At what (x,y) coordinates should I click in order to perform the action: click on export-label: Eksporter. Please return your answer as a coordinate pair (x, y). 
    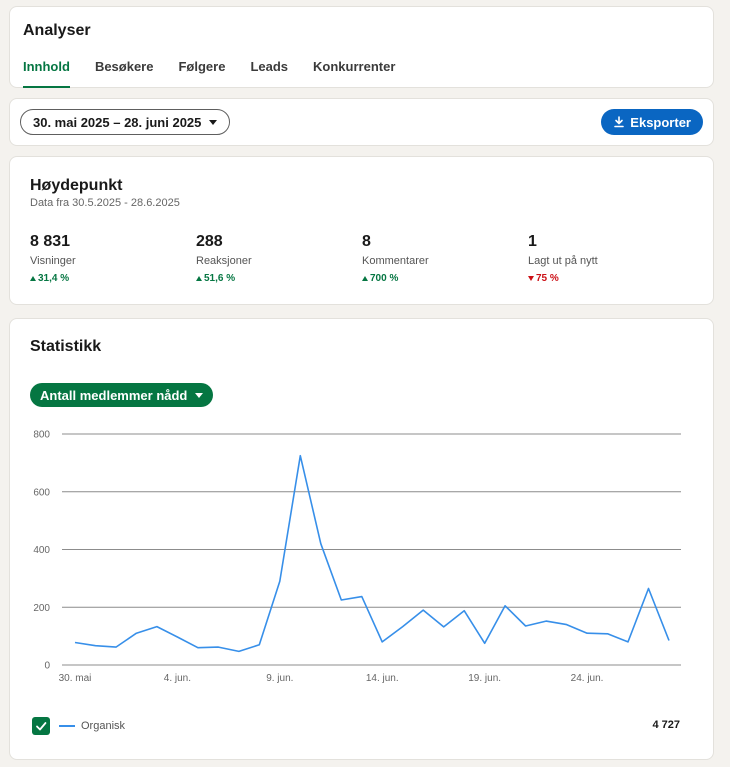
    Looking at the image, I should click on (660, 122).